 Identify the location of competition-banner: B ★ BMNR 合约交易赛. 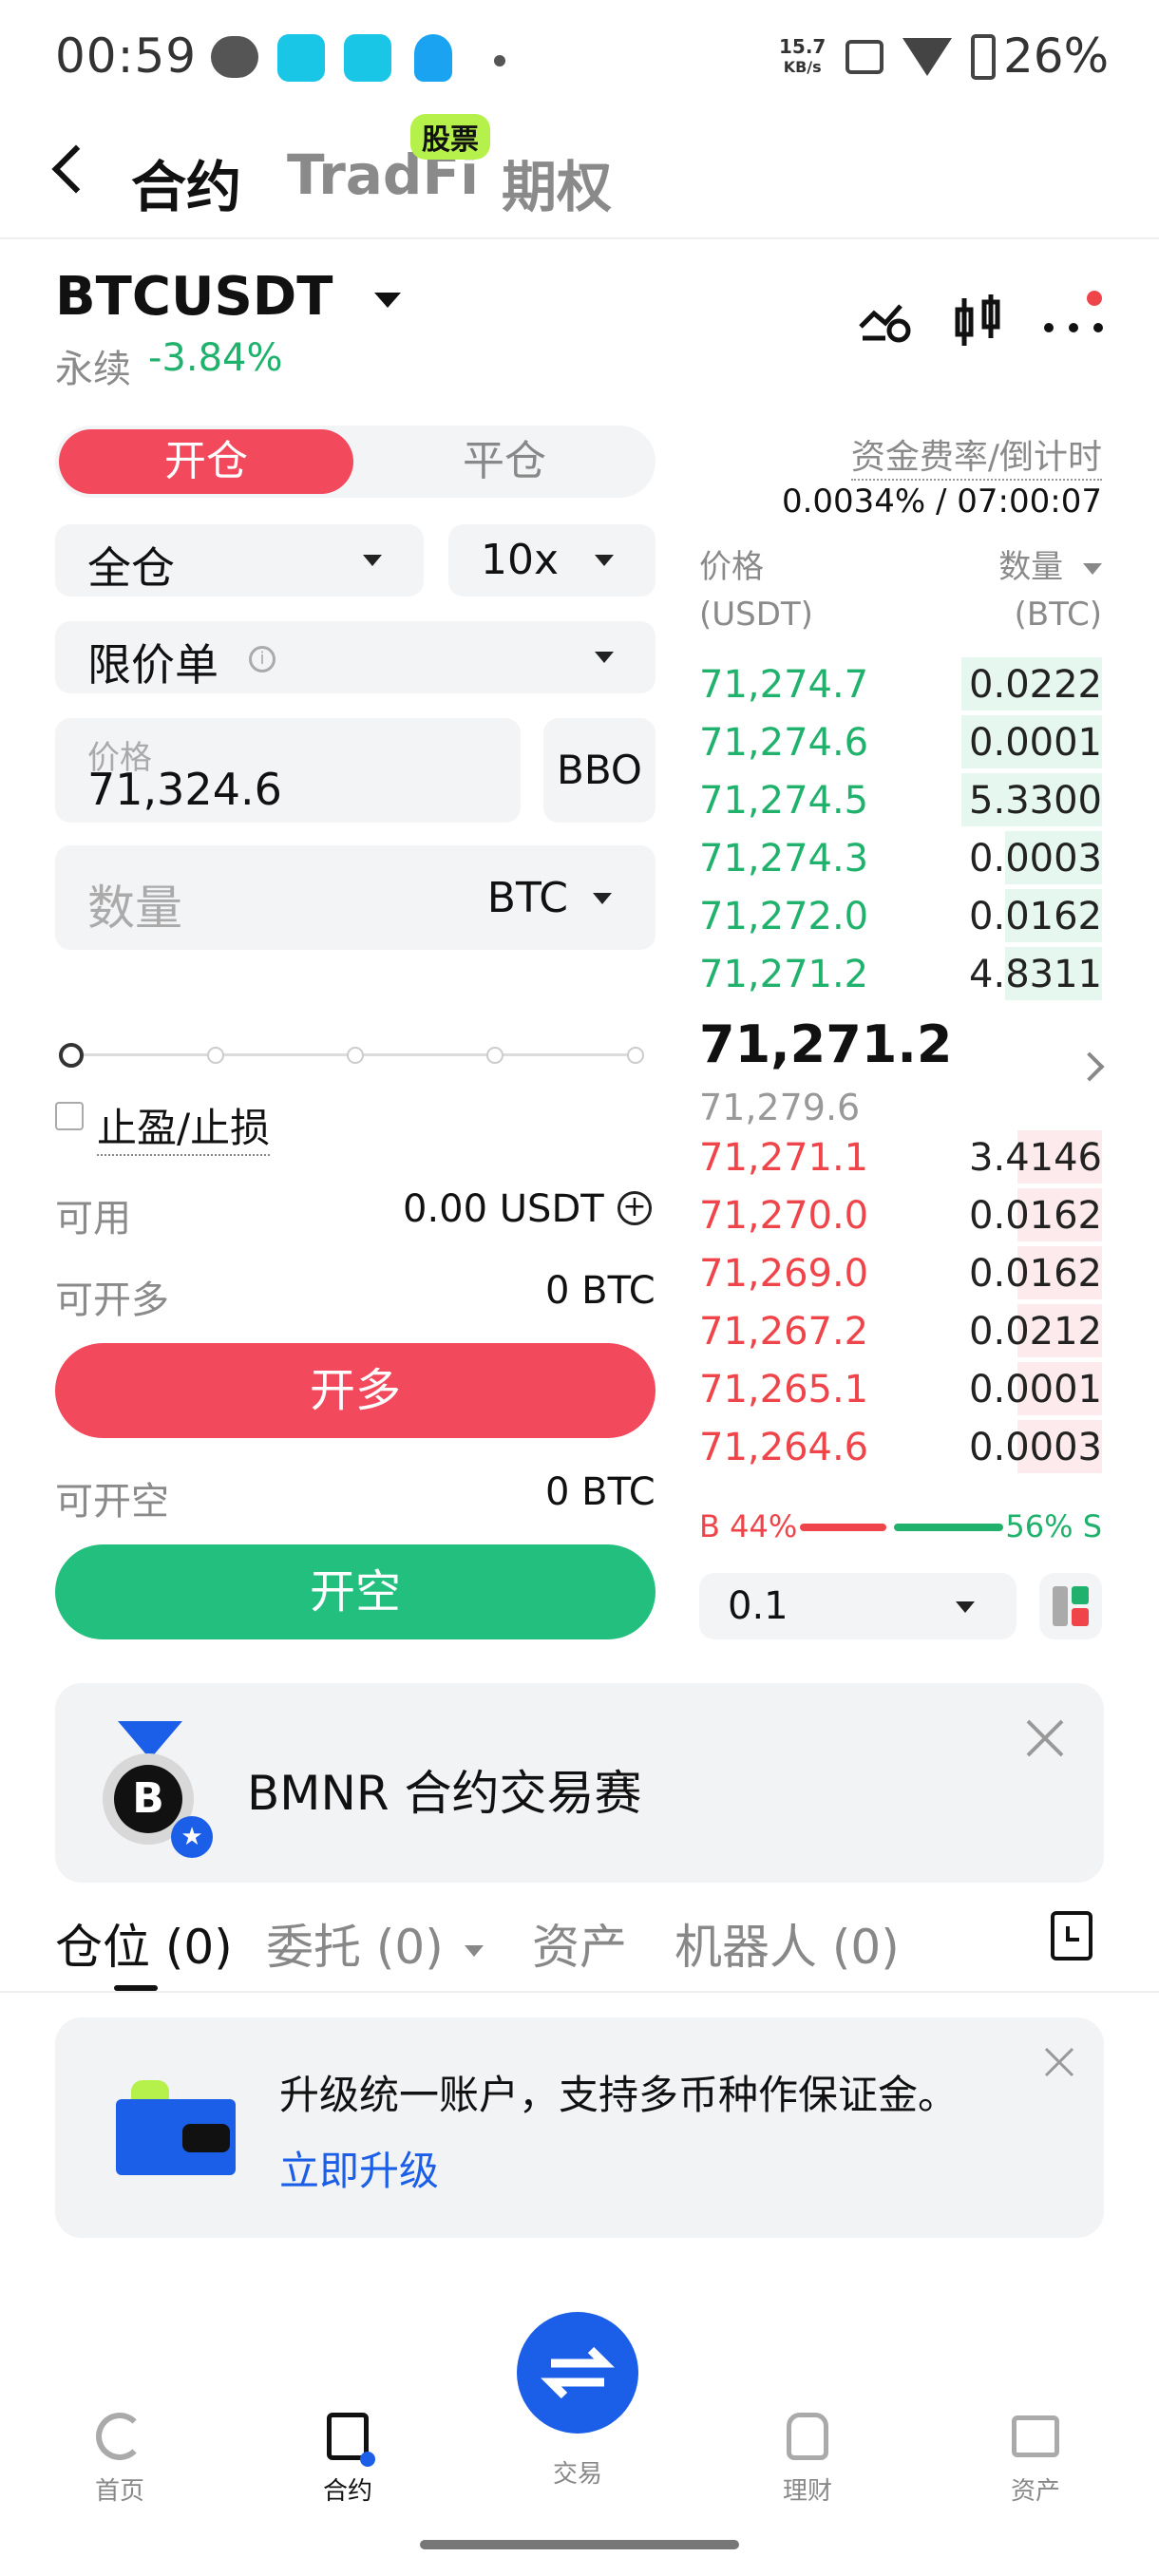
(579, 1783).